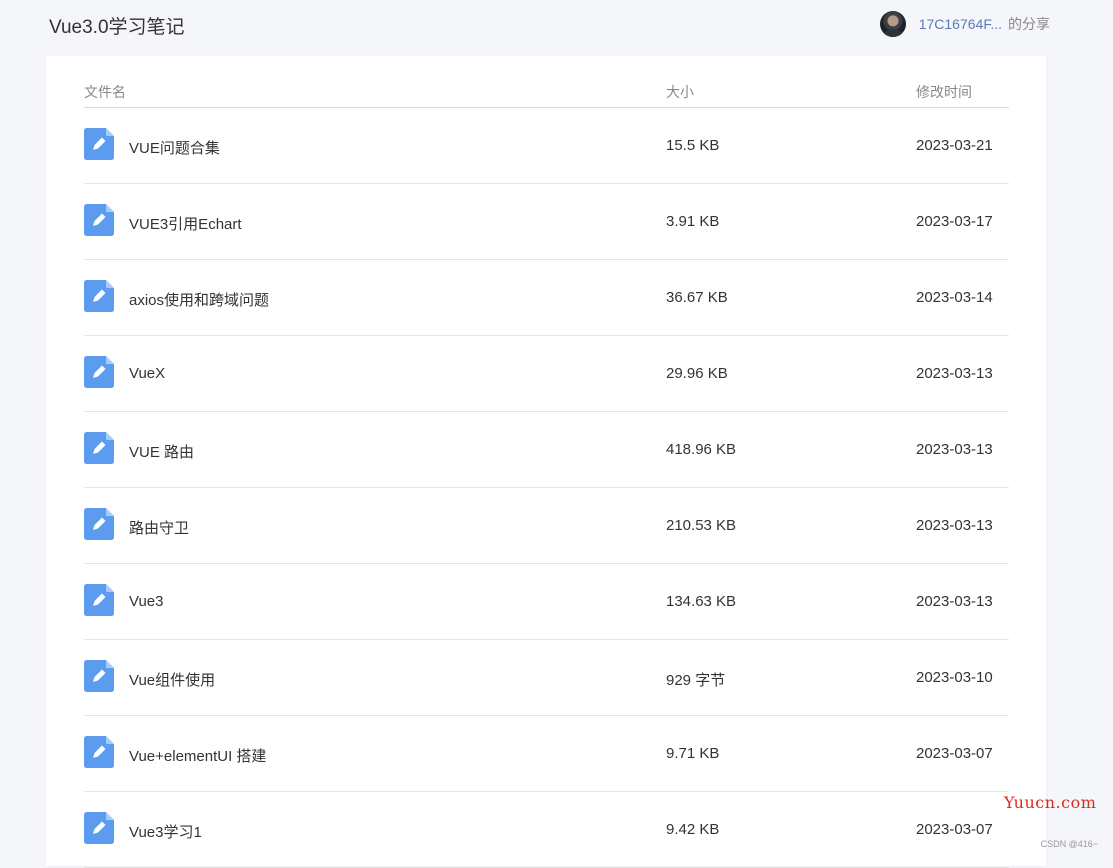  What do you see at coordinates (117, 27) in the screenshot?
I see `page-title: Vue3.0学习笔记` at bounding box center [117, 27].